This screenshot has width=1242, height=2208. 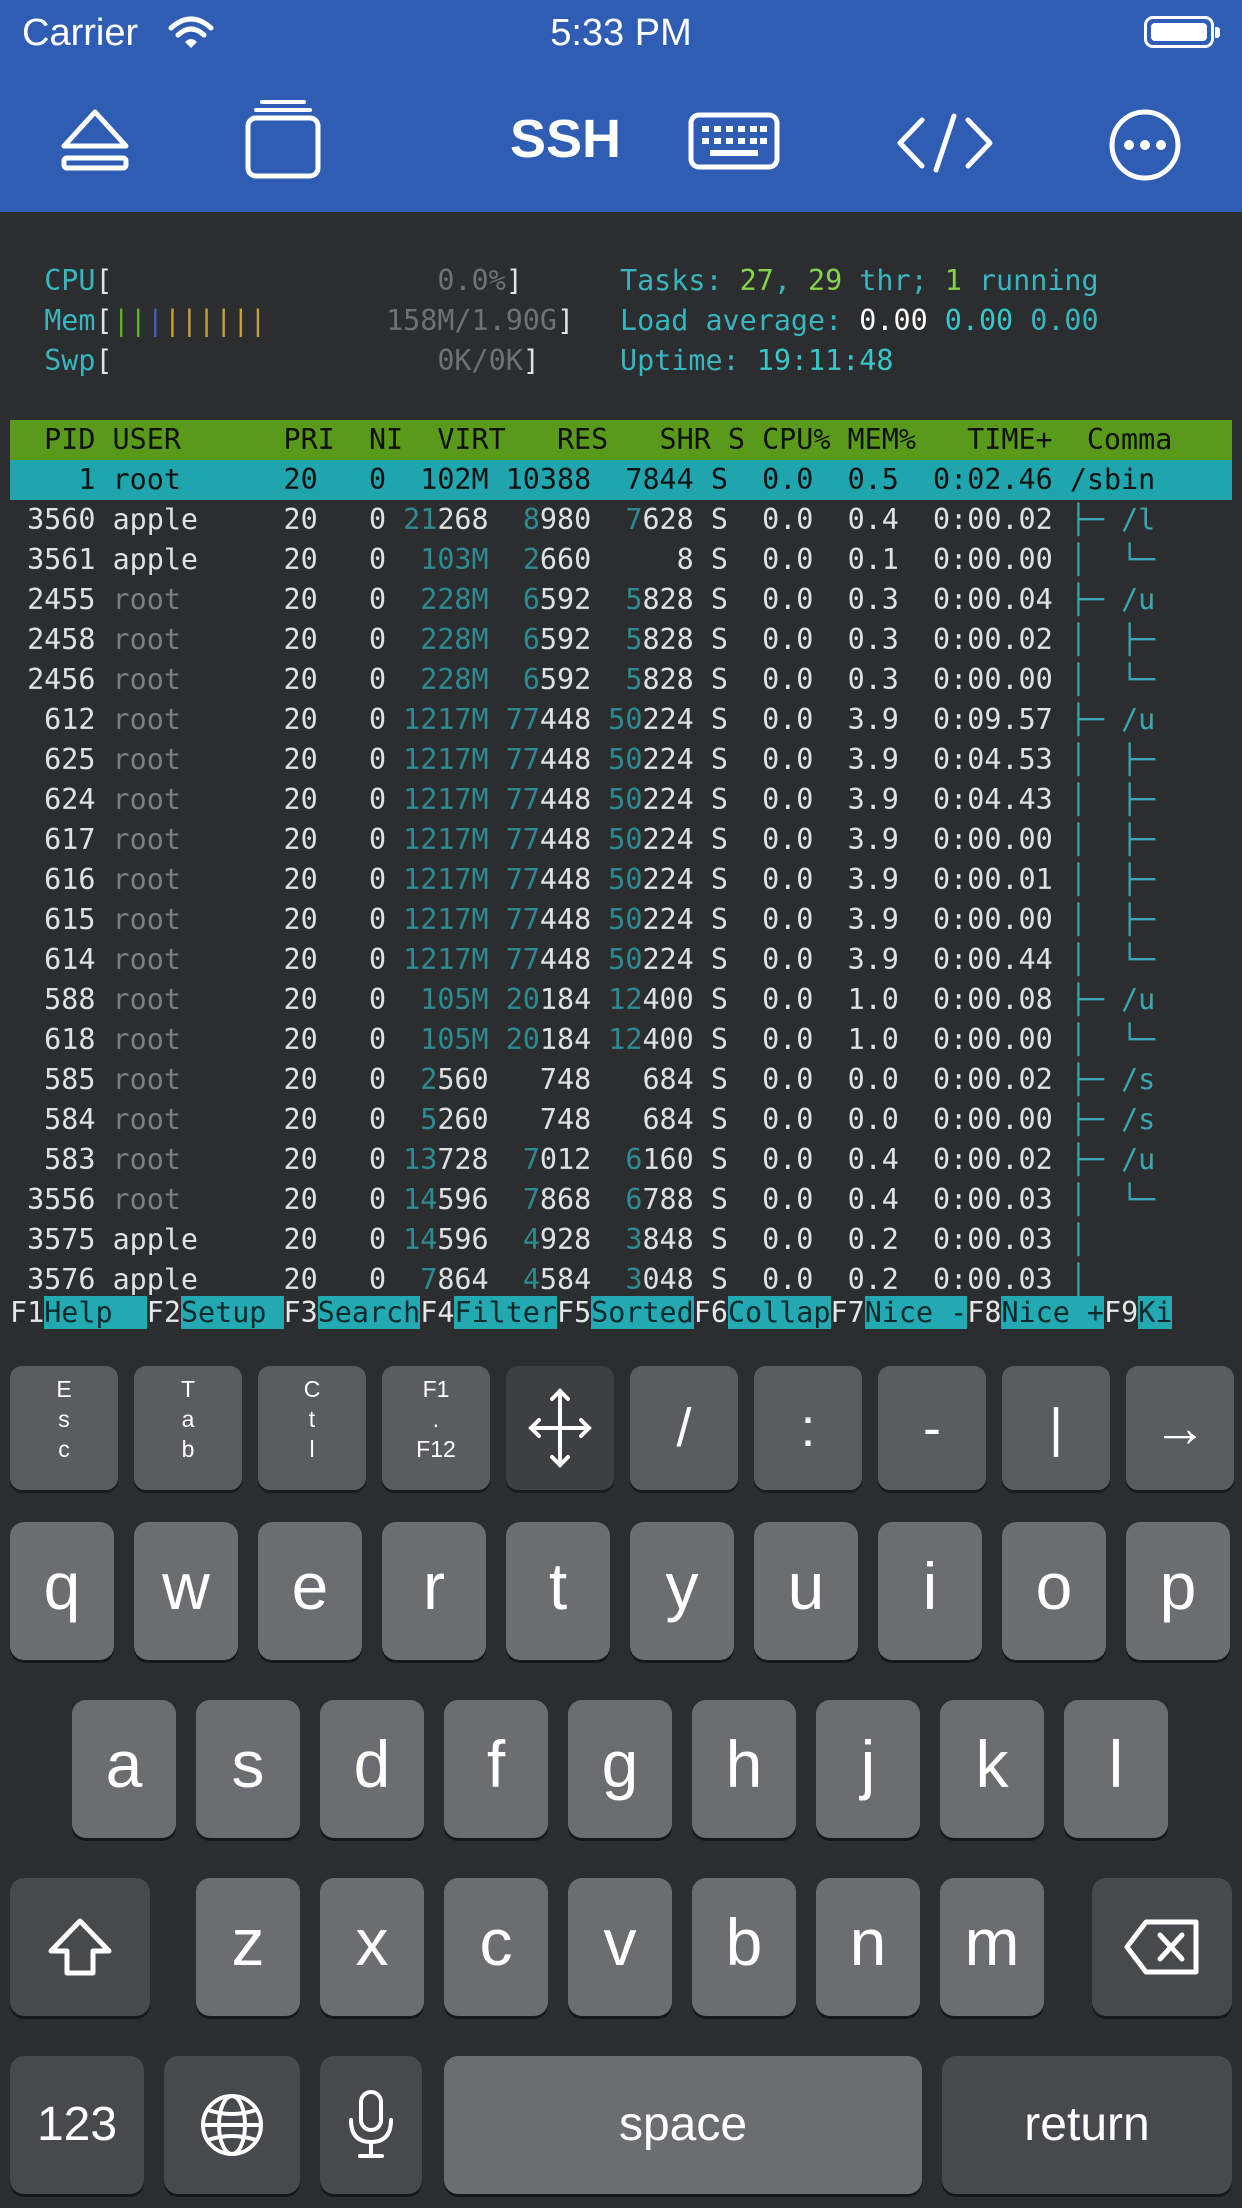 I want to click on shift-icon, so click(x=80, y=1947).